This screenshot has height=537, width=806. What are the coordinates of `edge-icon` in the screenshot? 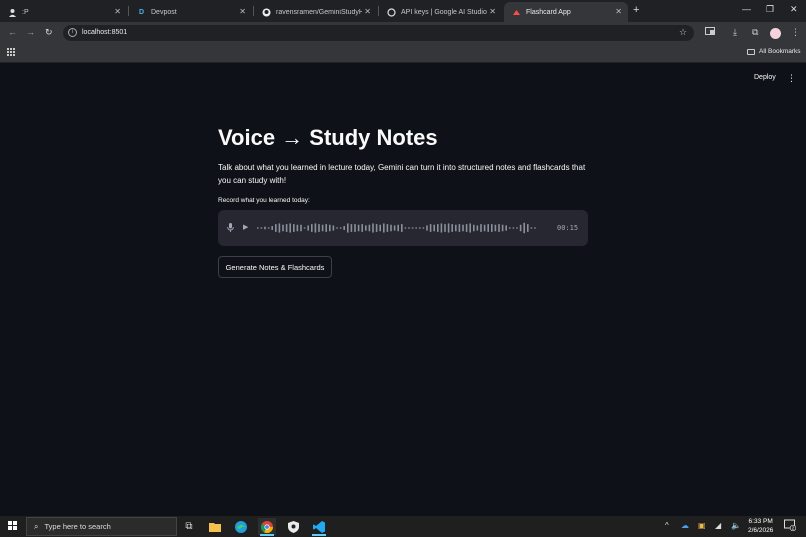 It's located at (241, 526).